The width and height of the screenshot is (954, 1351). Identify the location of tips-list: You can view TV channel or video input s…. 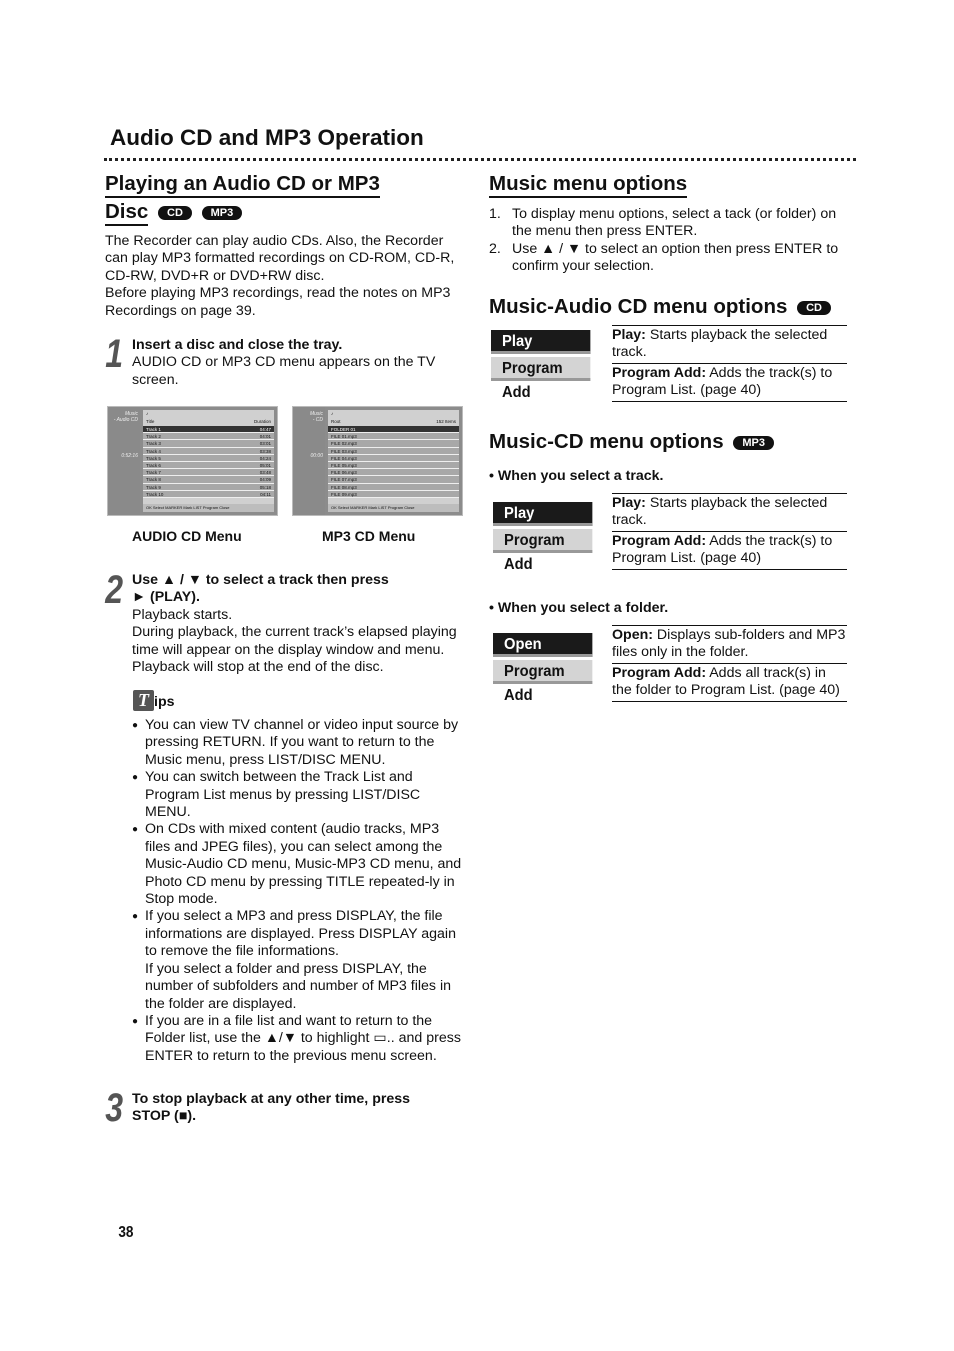
(300, 891).